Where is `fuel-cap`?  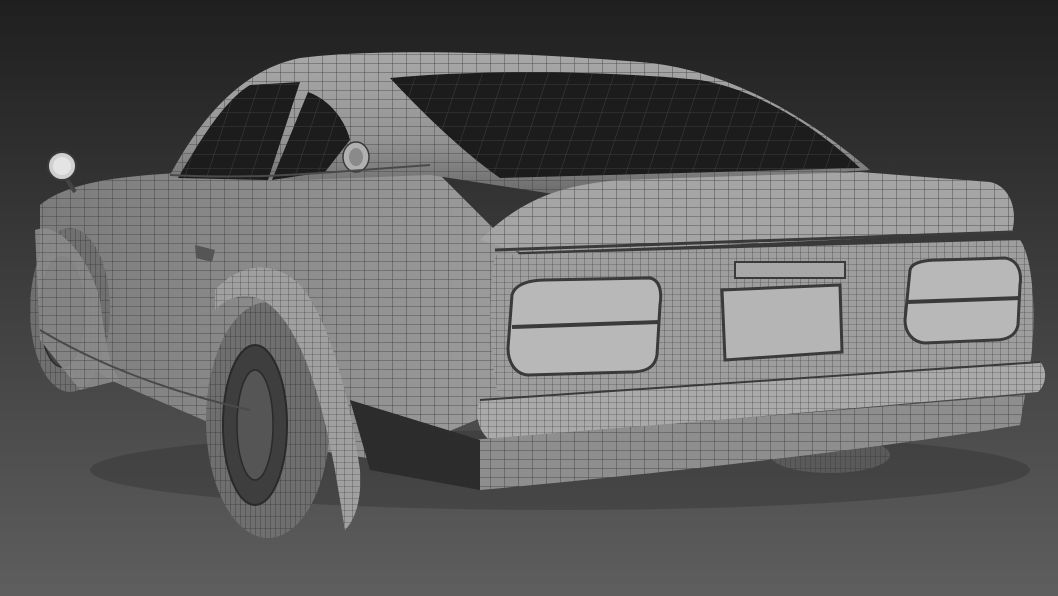
fuel-cap is located at coordinates (356, 157).